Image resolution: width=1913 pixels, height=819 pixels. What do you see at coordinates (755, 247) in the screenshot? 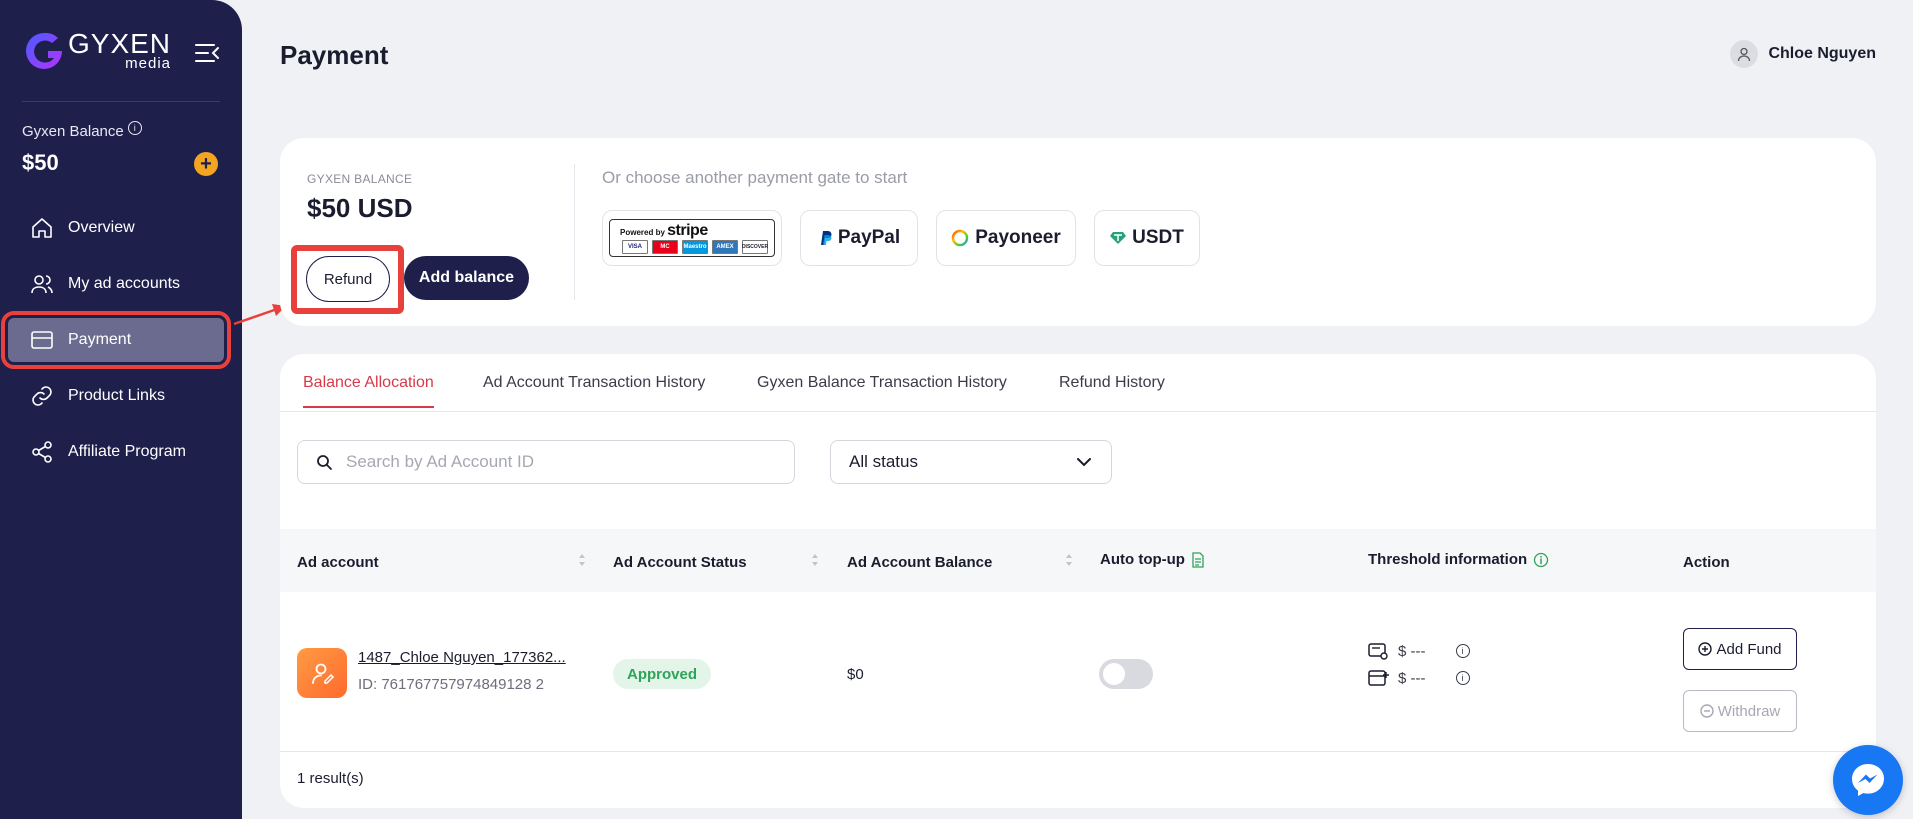
I see `discover-icon: DISCOVER` at bounding box center [755, 247].